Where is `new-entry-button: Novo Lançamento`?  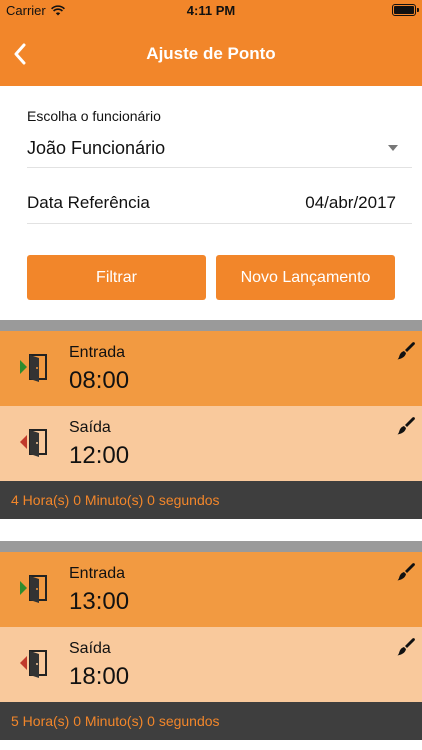 new-entry-button: Novo Lançamento is located at coordinates (305, 277).